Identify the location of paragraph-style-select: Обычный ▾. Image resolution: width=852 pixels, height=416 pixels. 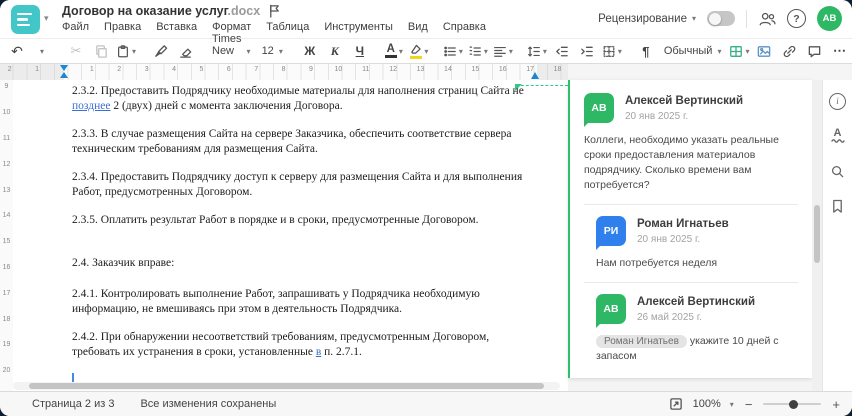
(693, 51).